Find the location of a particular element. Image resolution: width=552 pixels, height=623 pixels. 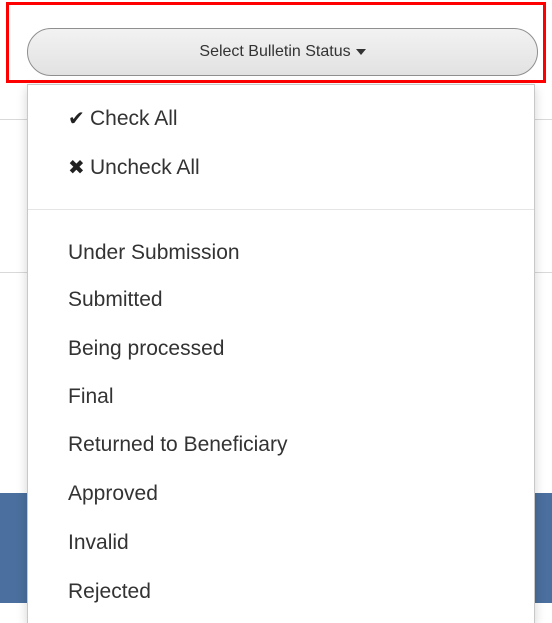

status-option-approved: Approved is located at coordinates (113, 494).